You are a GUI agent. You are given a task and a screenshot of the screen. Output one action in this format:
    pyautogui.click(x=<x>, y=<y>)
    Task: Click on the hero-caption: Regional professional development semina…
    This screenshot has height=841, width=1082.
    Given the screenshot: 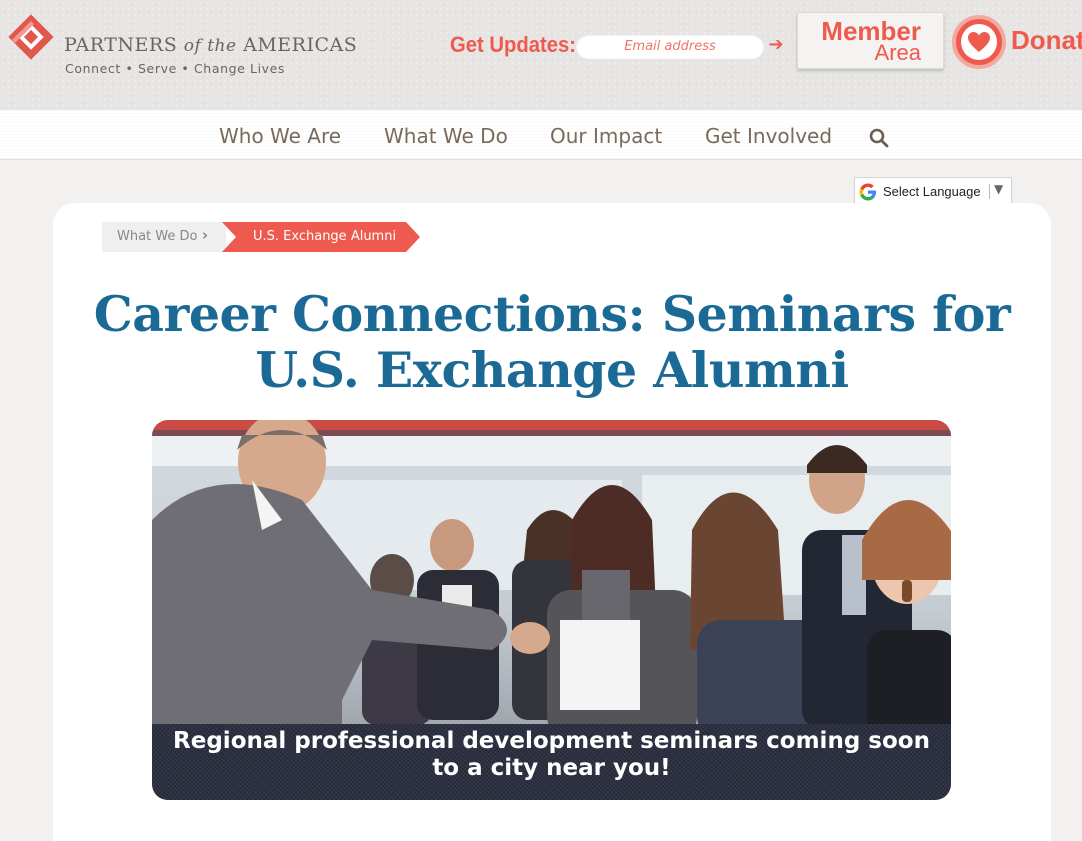 What is the action you would take?
    pyautogui.click(x=551, y=755)
    